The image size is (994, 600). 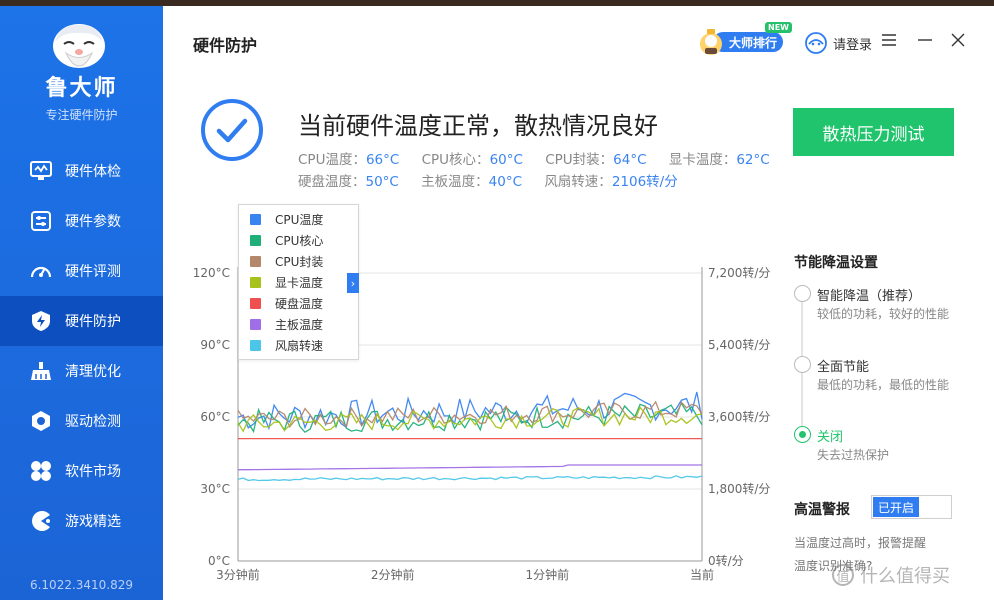 I want to click on legend-item: 硬盘温度, so click(x=298, y=303).